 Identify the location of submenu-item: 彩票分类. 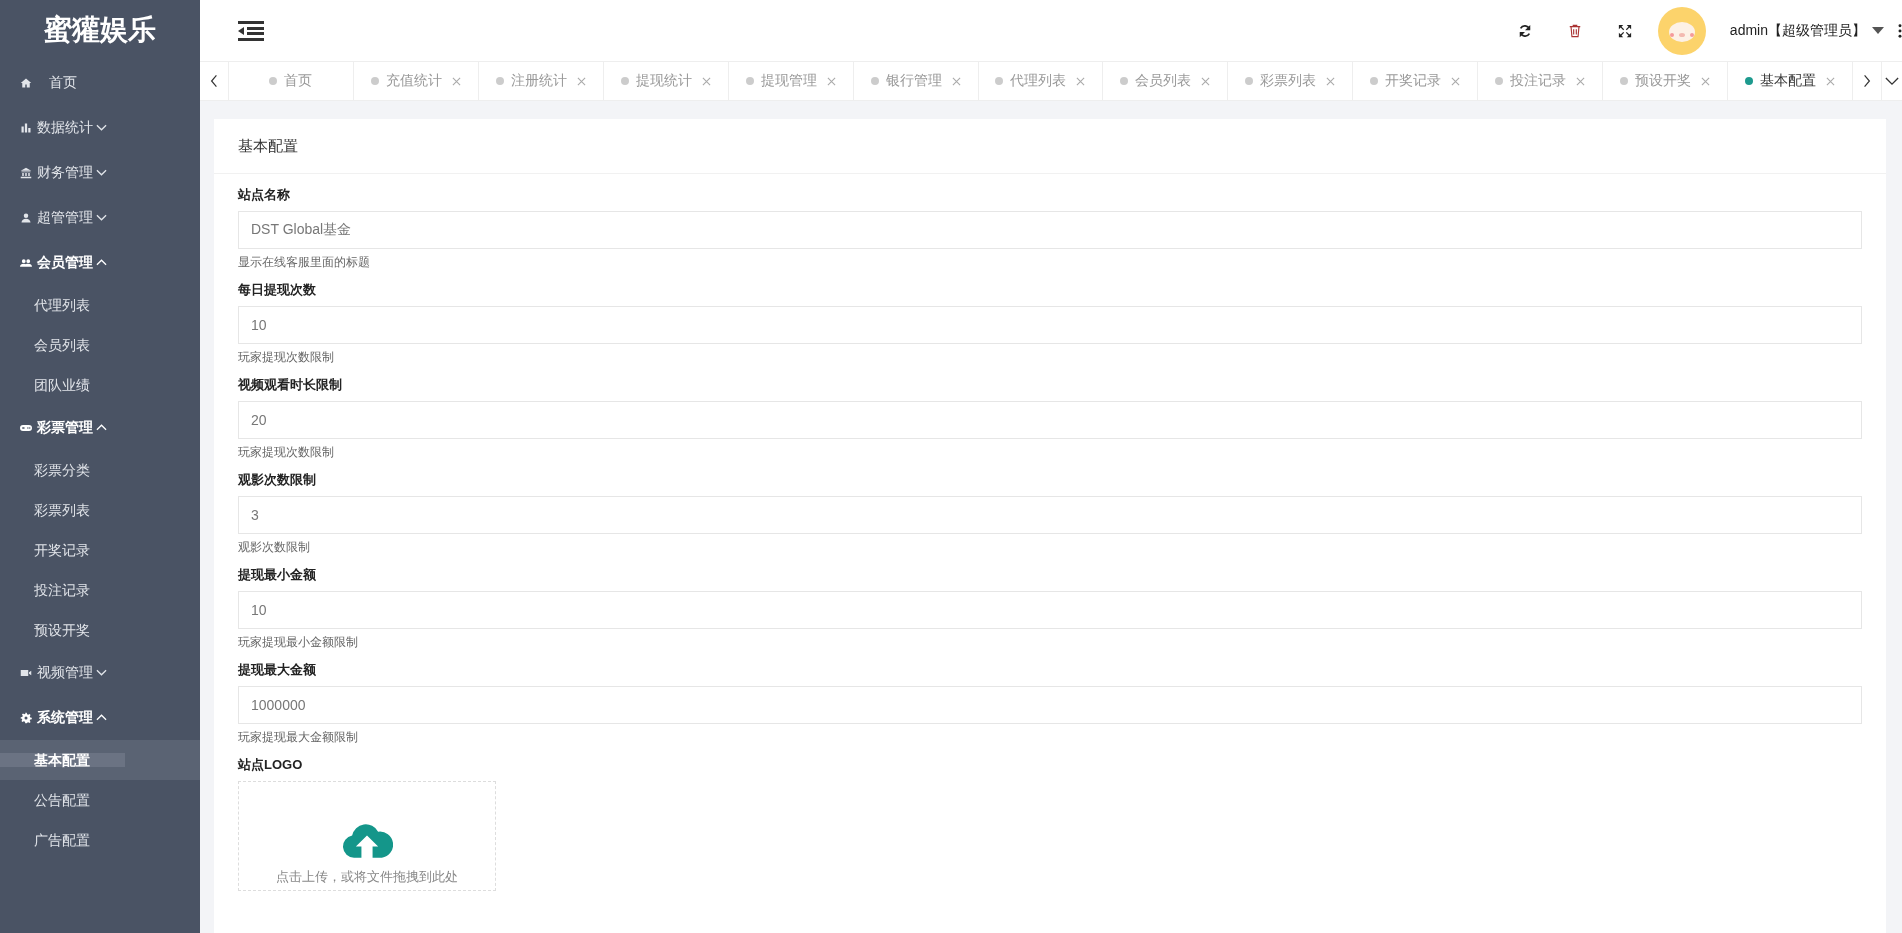
(100, 470).